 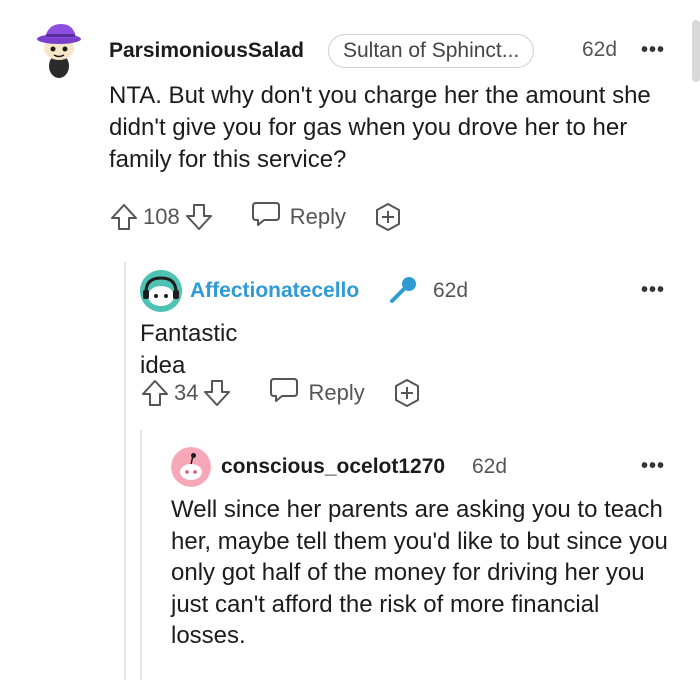 I want to click on comment-actions: 34 Reply, so click(x=281, y=393).